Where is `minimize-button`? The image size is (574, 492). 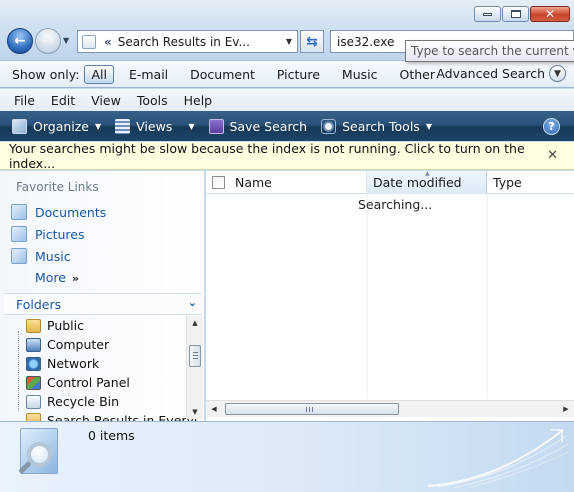
minimize-button is located at coordinates (487, 14).